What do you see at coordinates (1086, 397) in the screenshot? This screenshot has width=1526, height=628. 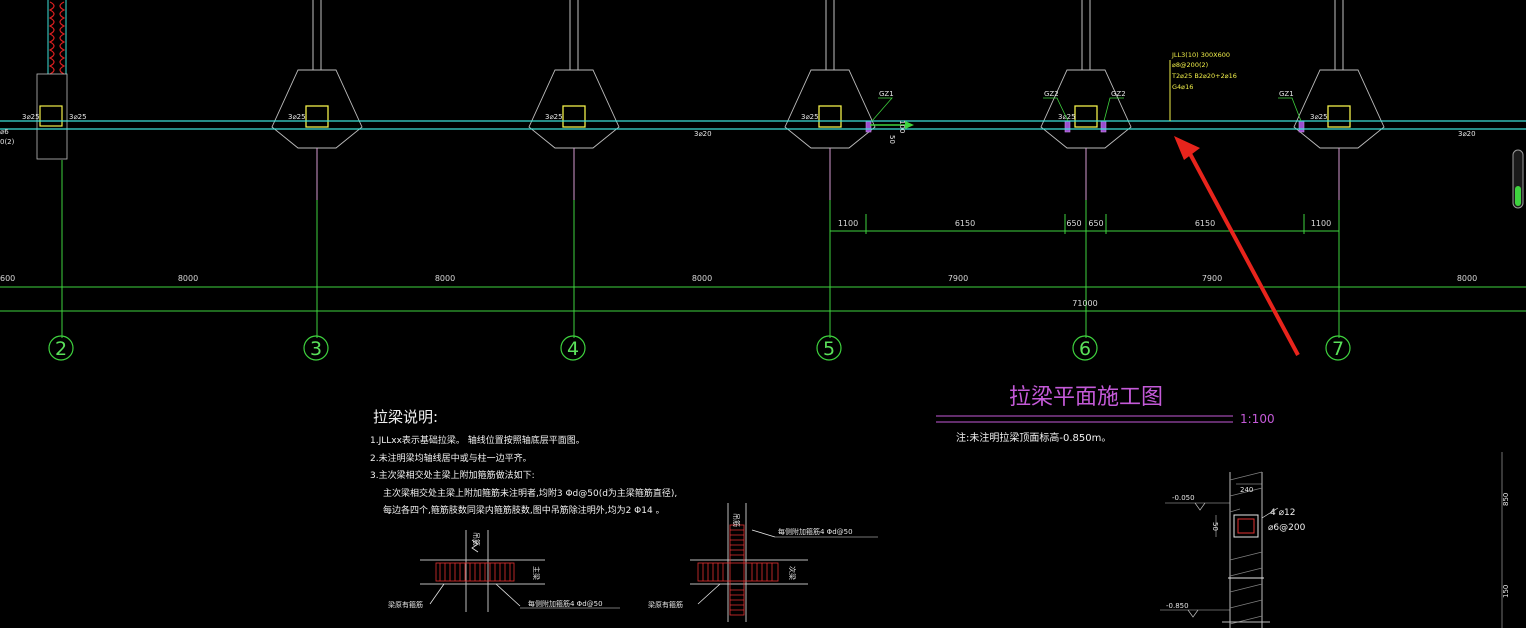 I see `drawing-title: 拉梁平面施工图` at bounding box center [1086, 397].